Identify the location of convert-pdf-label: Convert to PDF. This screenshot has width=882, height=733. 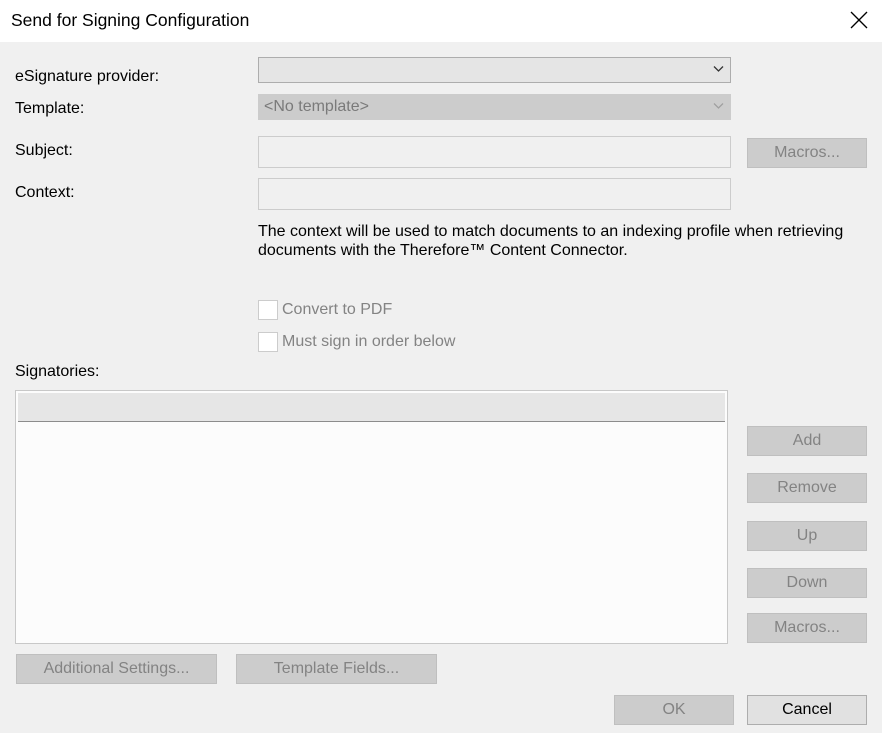
(337, 309).